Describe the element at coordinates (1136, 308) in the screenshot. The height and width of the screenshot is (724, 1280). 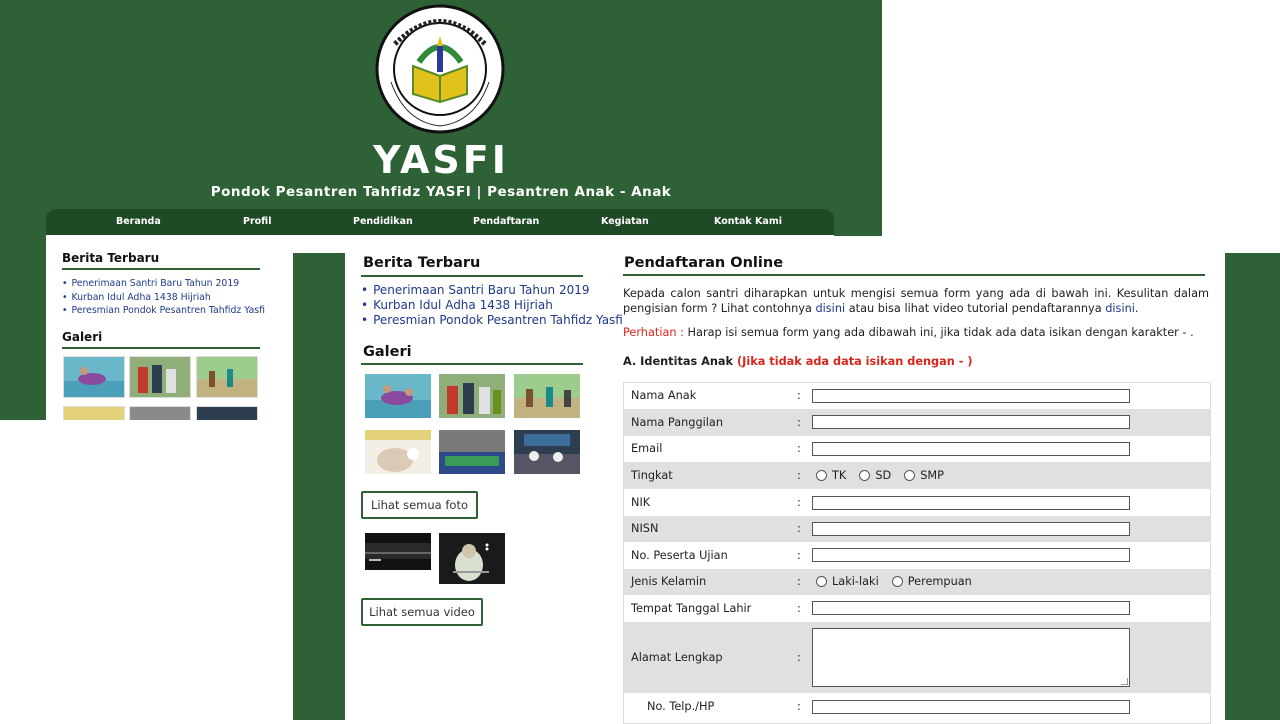
I see `intro-text: .` at that location.